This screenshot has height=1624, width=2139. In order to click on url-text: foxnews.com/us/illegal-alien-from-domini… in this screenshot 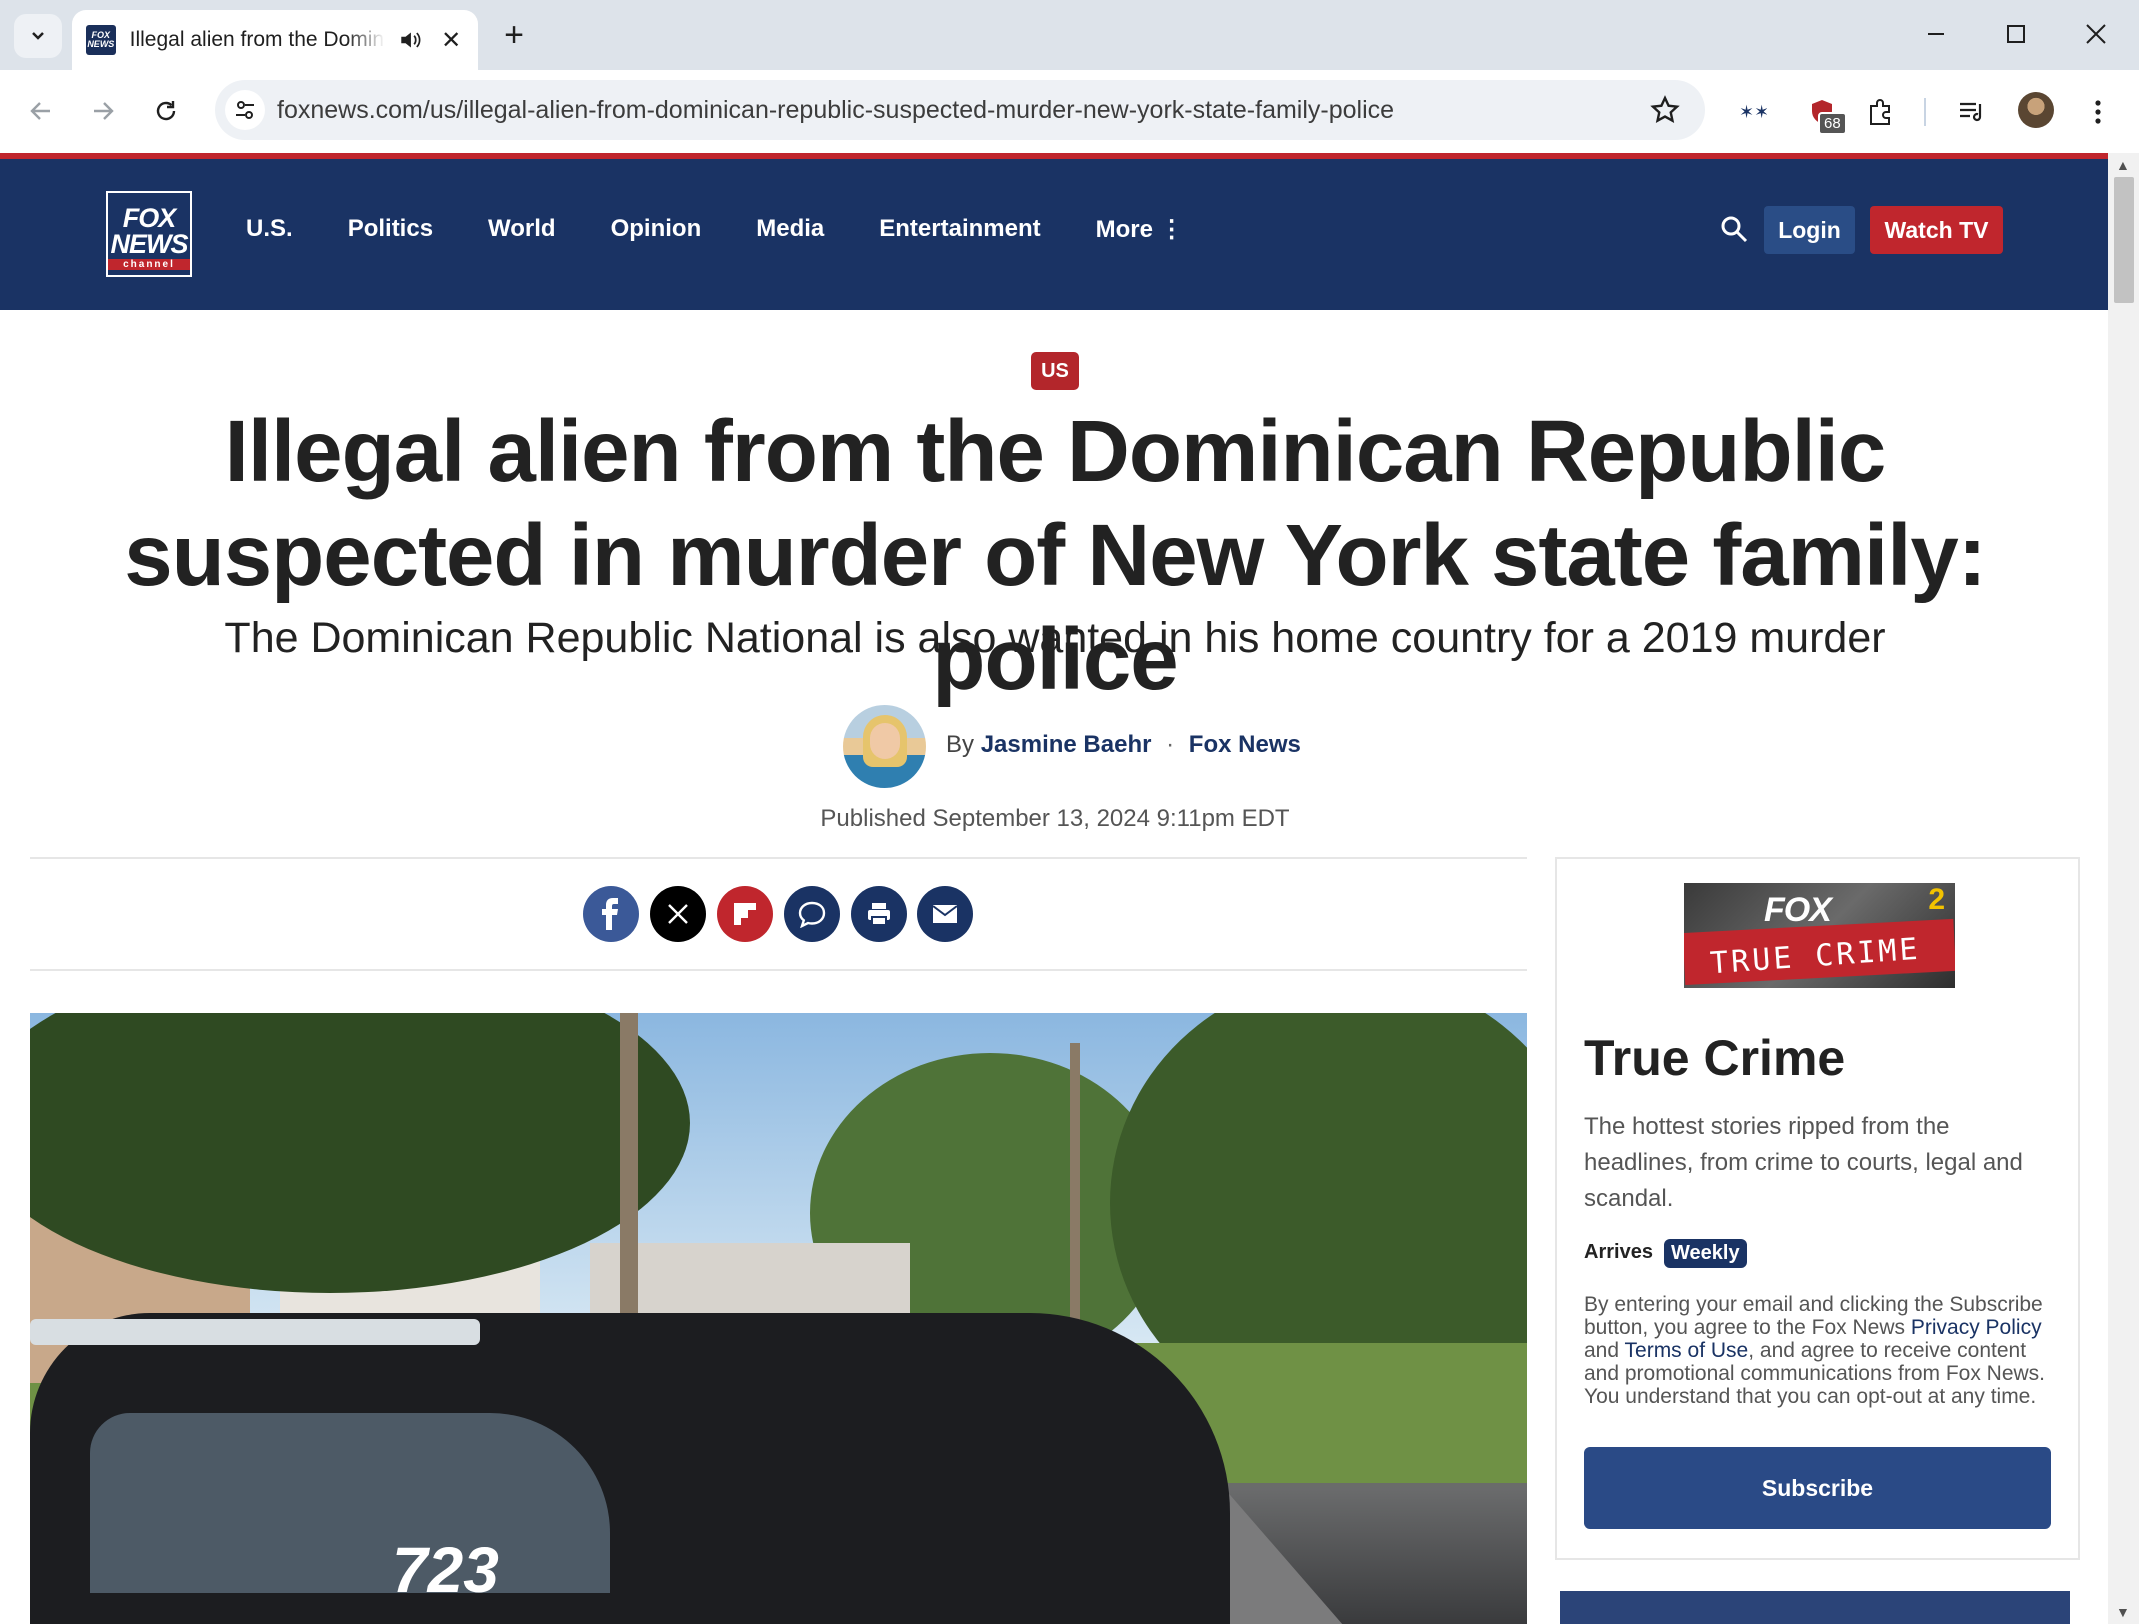, I will do `click(835, 110)`.